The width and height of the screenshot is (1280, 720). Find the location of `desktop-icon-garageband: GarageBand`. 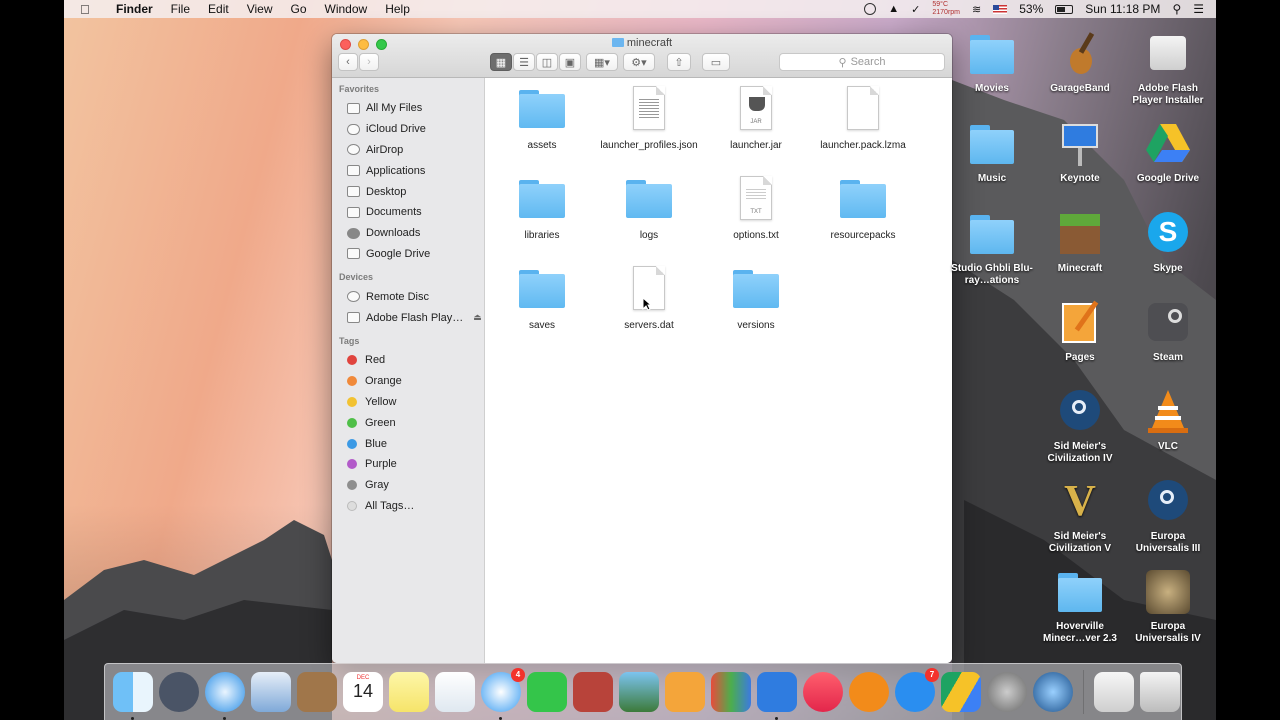

desktop-icon-garageband: GarageBand is located at coordinates (1080, 62).